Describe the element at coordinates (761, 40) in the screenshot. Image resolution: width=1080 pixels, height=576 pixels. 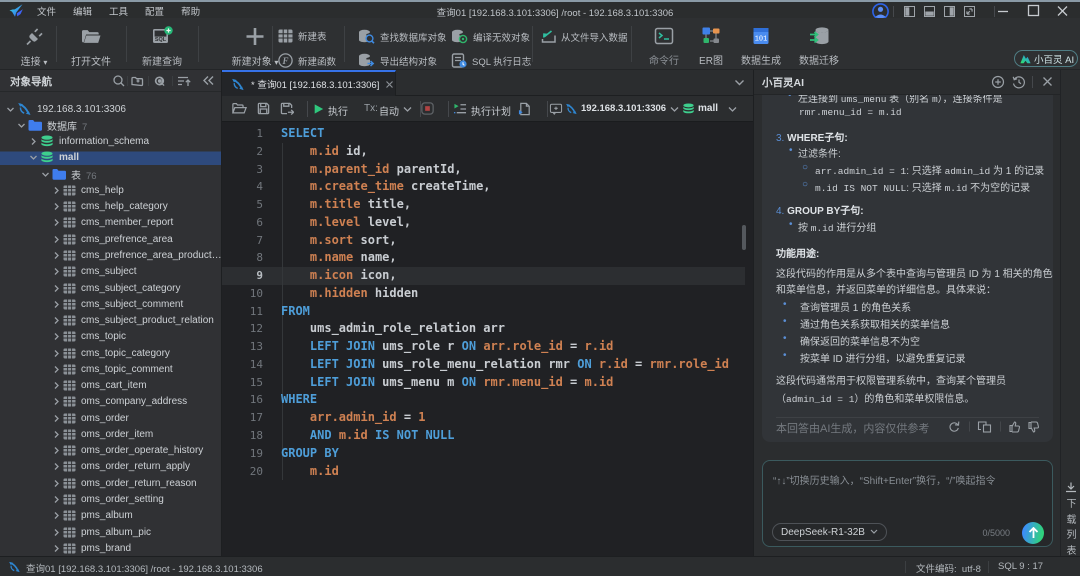
I see `svg-text: 101` at that location.